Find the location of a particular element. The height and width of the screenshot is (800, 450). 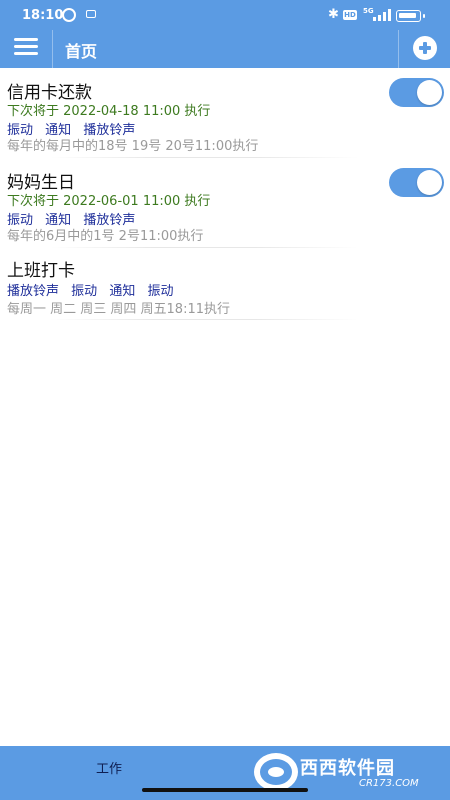

status-time: 18:10 is located at coordinates (43, 15).